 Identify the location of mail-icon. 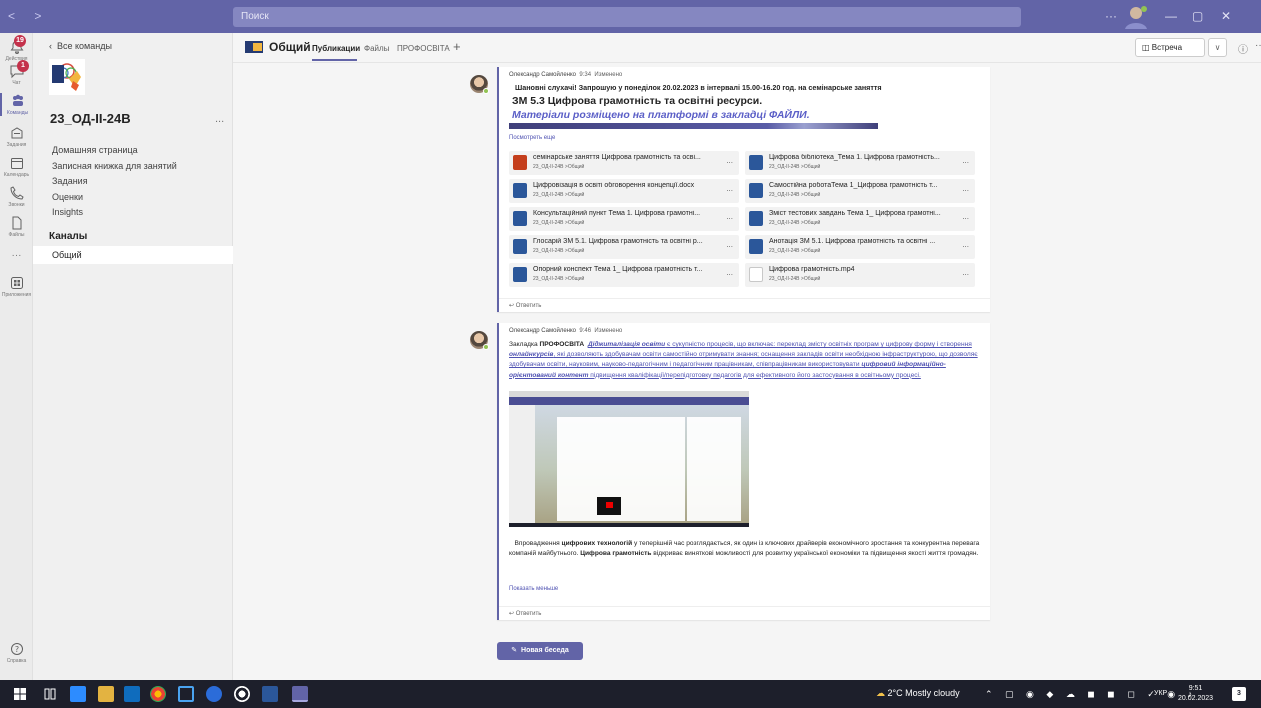
(132, 694).